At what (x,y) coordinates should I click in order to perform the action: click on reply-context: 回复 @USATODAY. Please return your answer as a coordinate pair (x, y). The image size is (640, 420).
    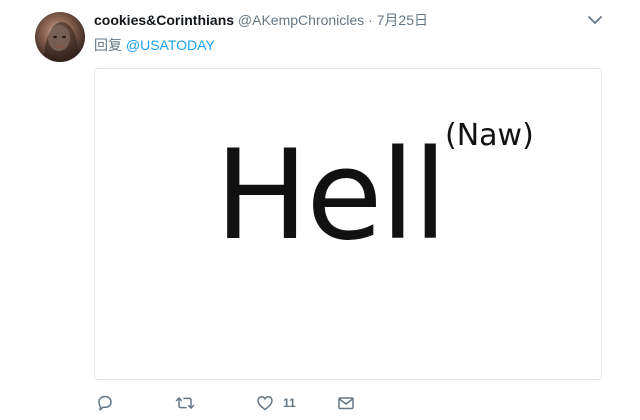
    Looking at the image, I should click on (154, 45).